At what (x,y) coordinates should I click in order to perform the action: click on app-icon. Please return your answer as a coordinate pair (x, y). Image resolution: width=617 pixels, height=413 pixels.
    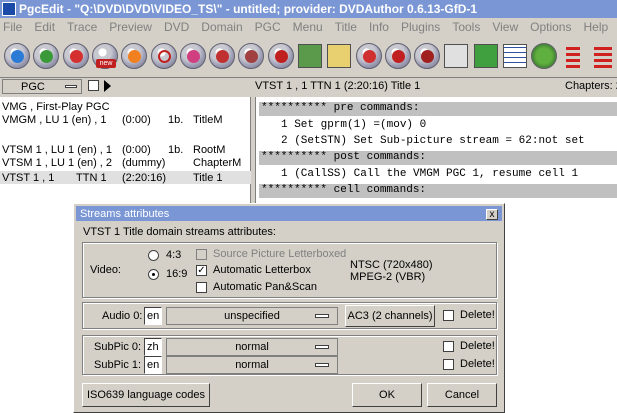
    Looking at the image, I should click on (9, 9).